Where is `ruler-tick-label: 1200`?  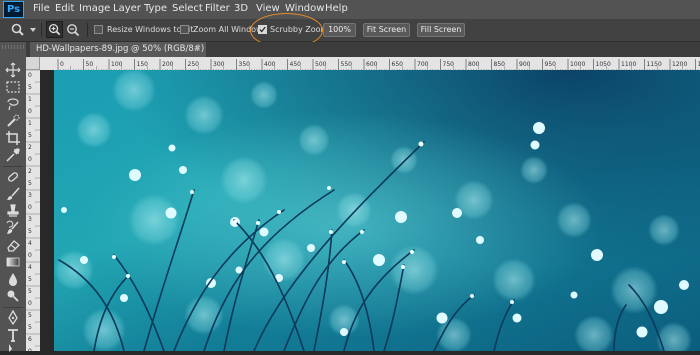 ruler-tick-label: 1200 is located at coordinates (679, 64).